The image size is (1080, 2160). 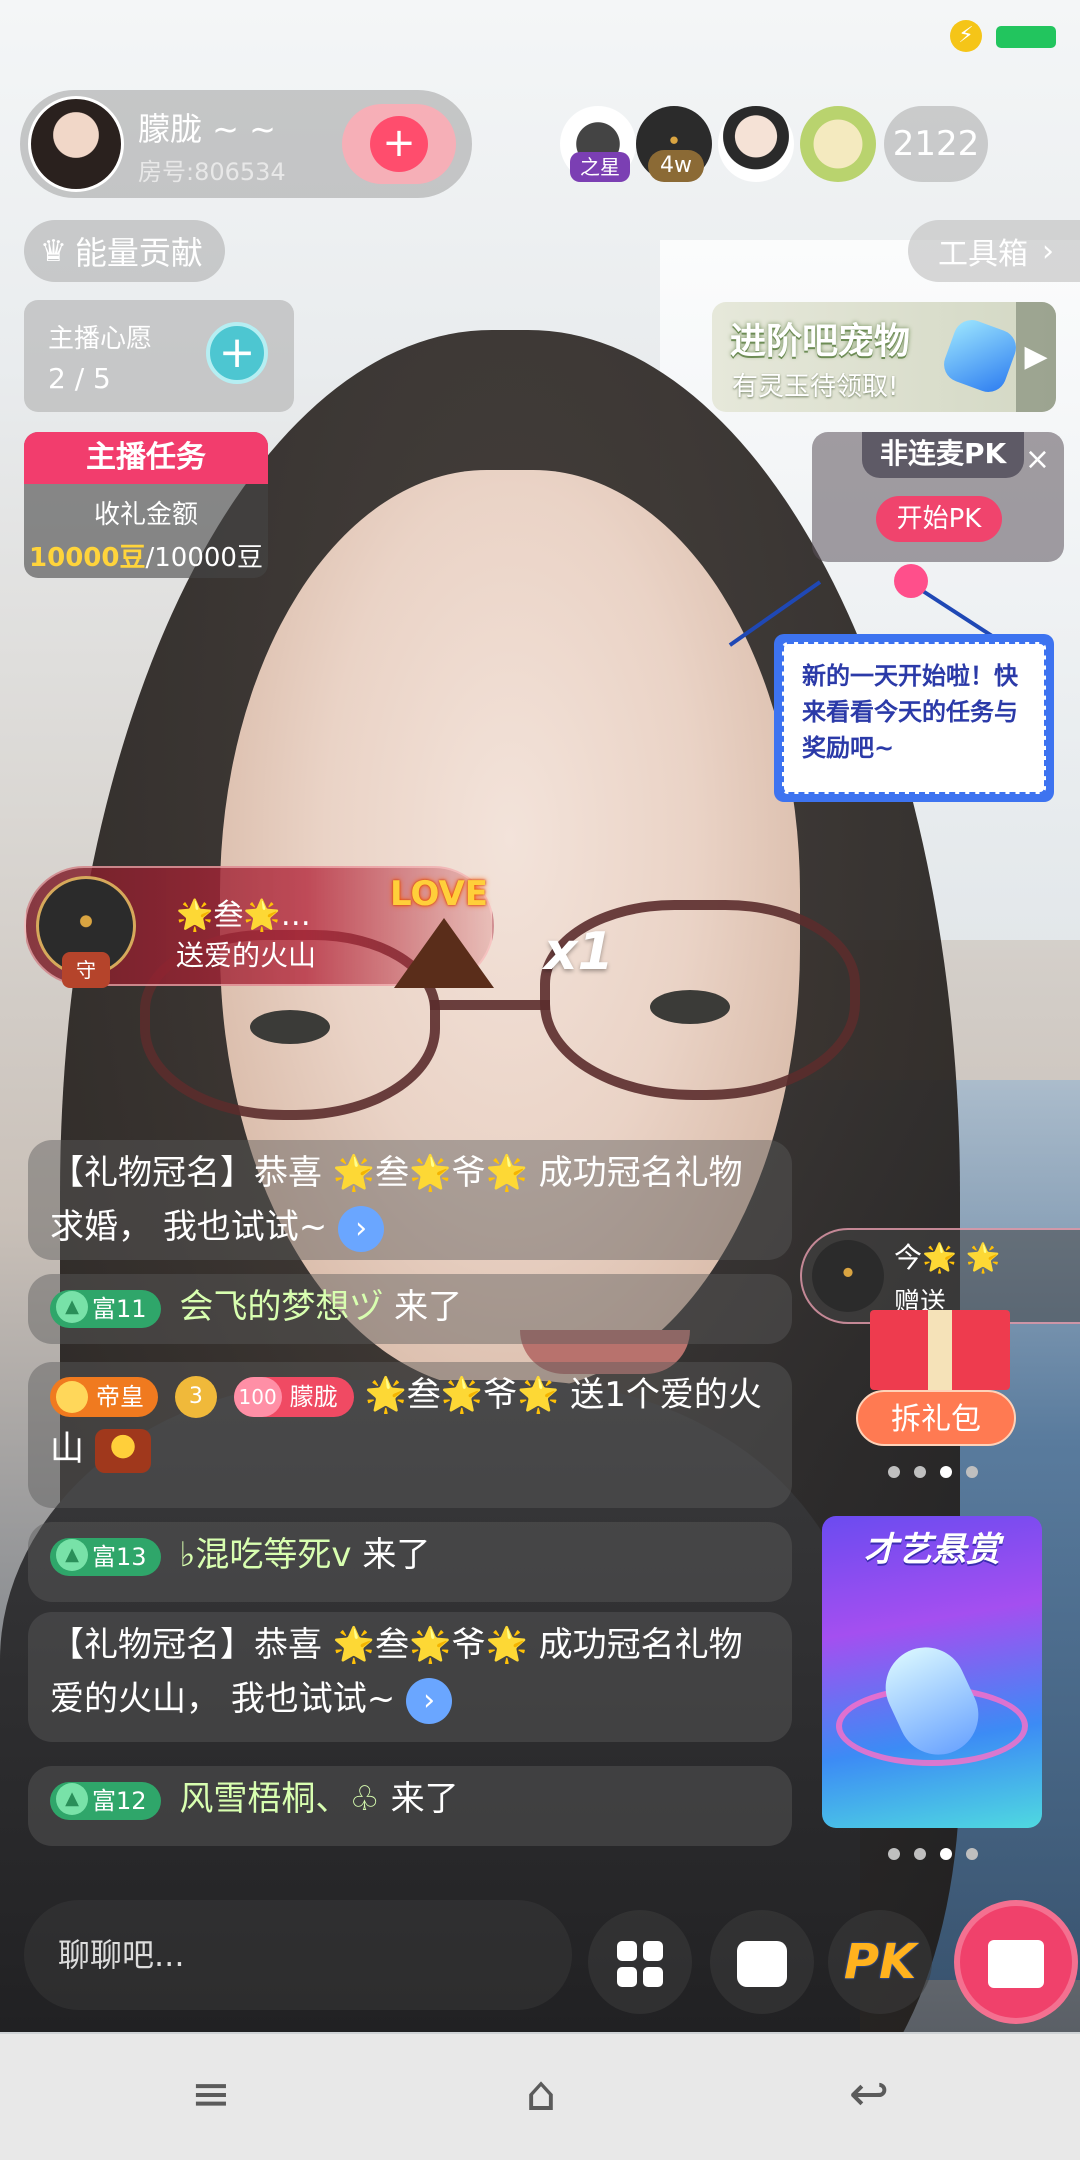 I want to click on notice-pin, so click(x=911, y=581).